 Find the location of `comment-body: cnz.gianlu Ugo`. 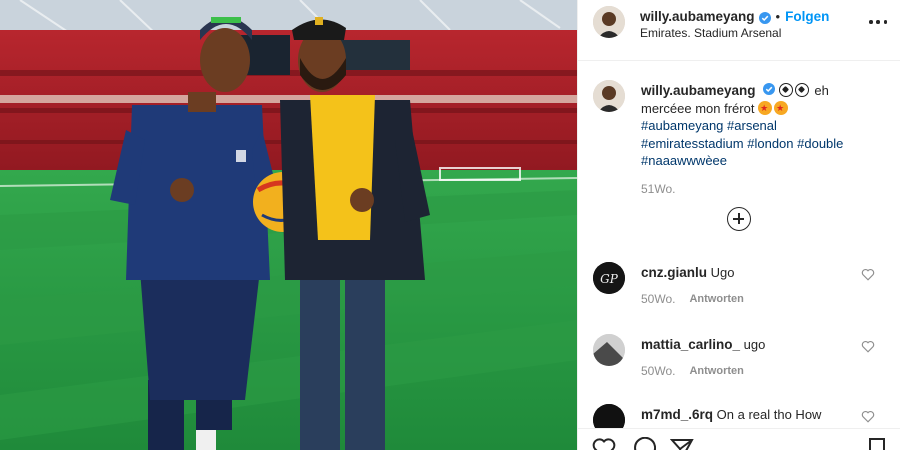

comment-body: cnz.gianlu Ugo is located at coordinates (688, 272).